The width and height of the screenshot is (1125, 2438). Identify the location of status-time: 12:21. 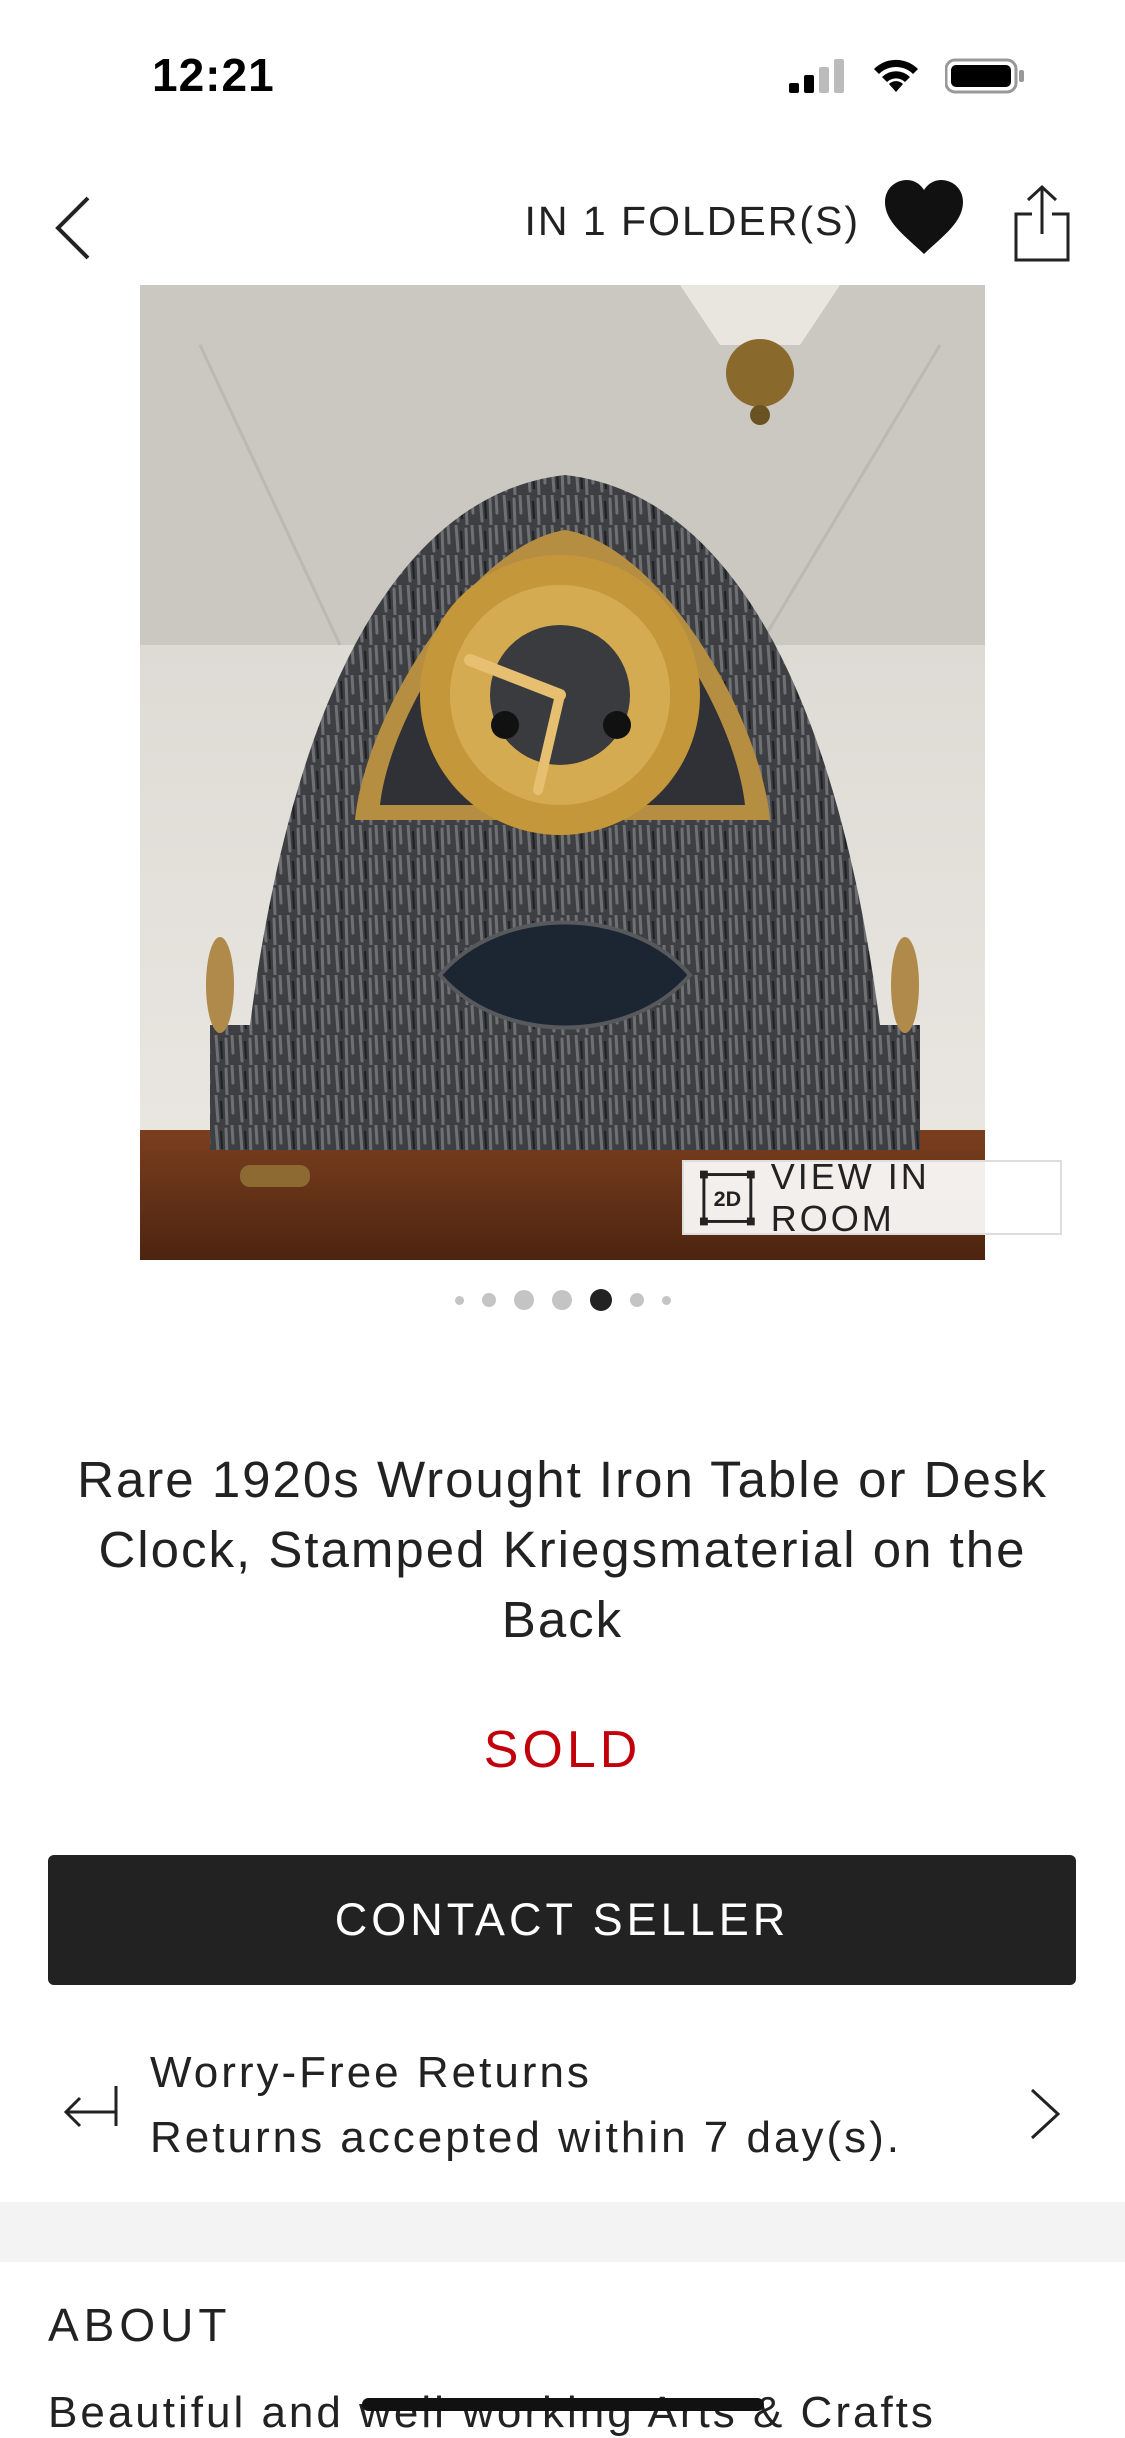
(213, 75).